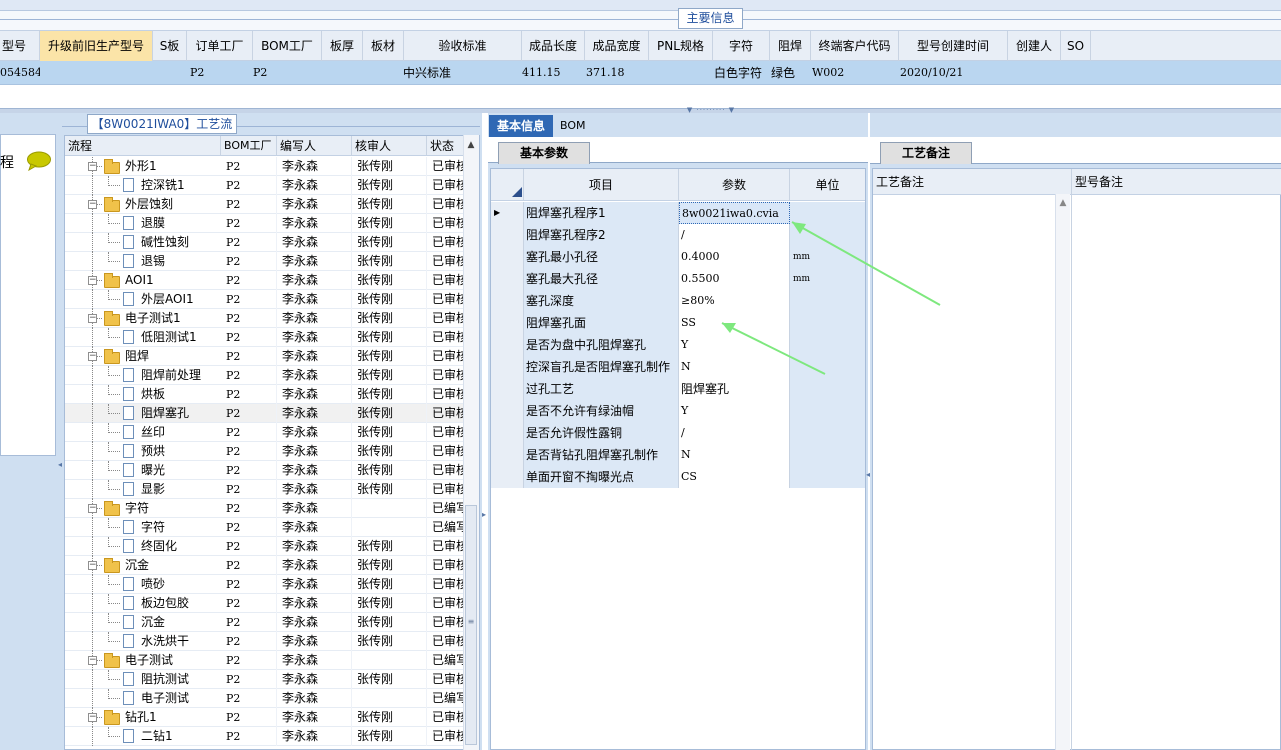  Describe the element at coordinates (266, 242) in the screenshot. I see `process-row: 碱性蚀刻 P2 李永森 张传刚 已审核` at that location.